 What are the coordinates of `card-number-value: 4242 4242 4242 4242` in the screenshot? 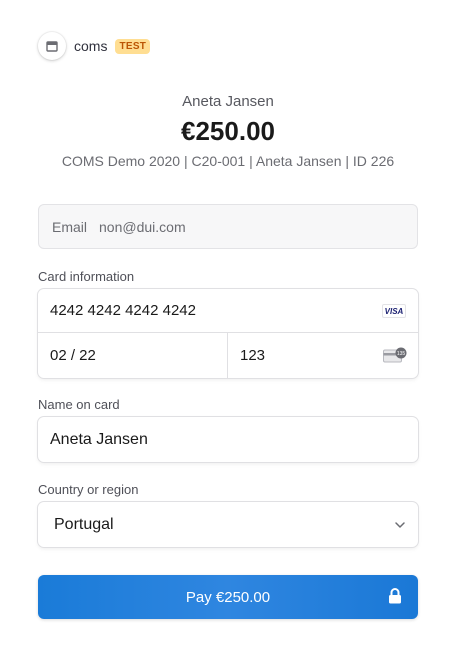 It's located at (123, 310).